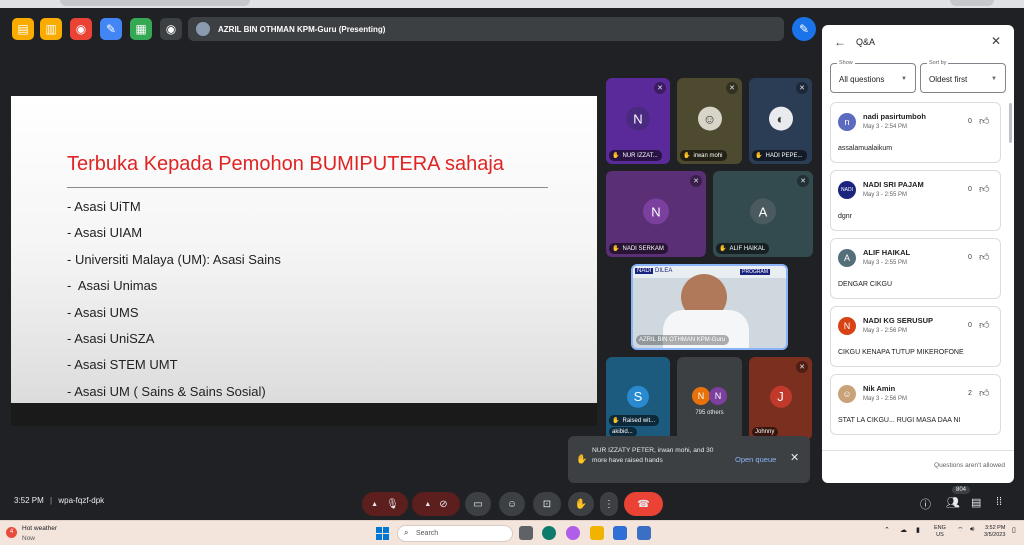  Describe the element at coordinates (903, 530) in the screenshot. I see `onedrive-icon: ☁` at that location.